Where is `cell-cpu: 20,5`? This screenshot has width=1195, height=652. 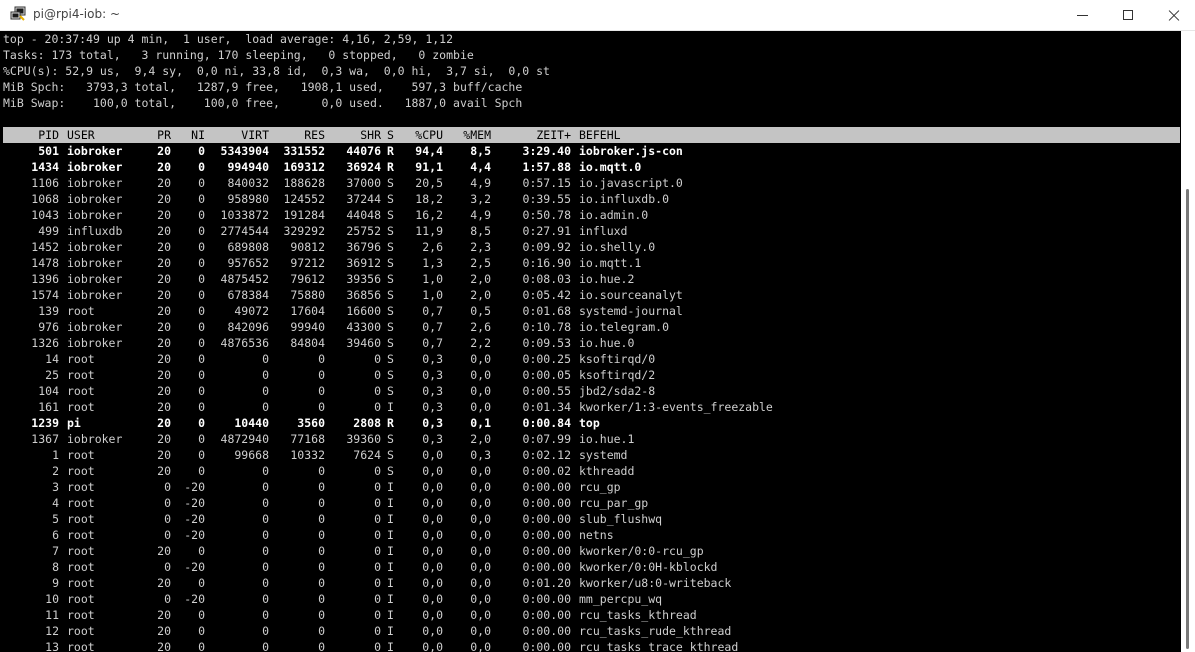
cell-cpu: 20,5 is located at coordinates (429, 183).